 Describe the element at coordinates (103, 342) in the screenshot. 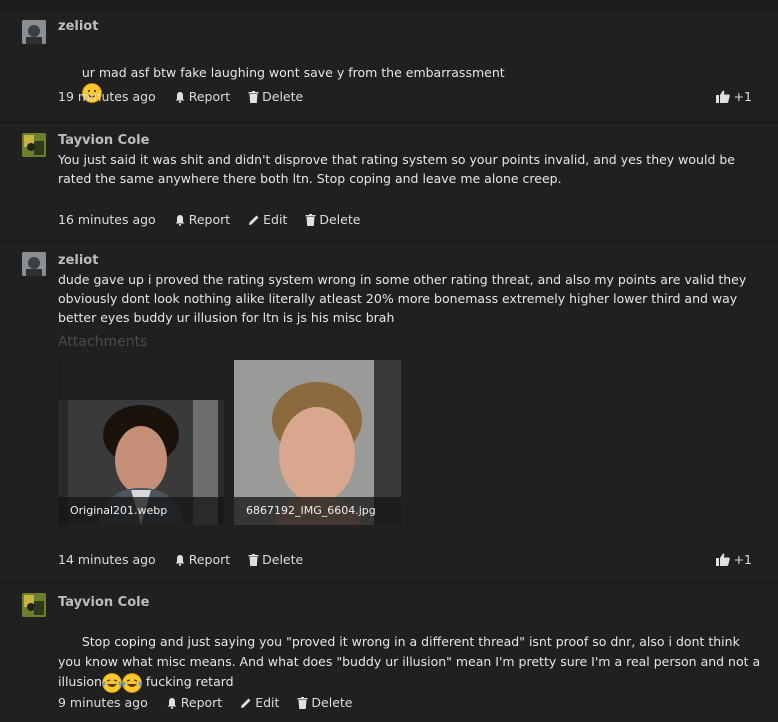

I see `attachments-label: Attachments` at that location.